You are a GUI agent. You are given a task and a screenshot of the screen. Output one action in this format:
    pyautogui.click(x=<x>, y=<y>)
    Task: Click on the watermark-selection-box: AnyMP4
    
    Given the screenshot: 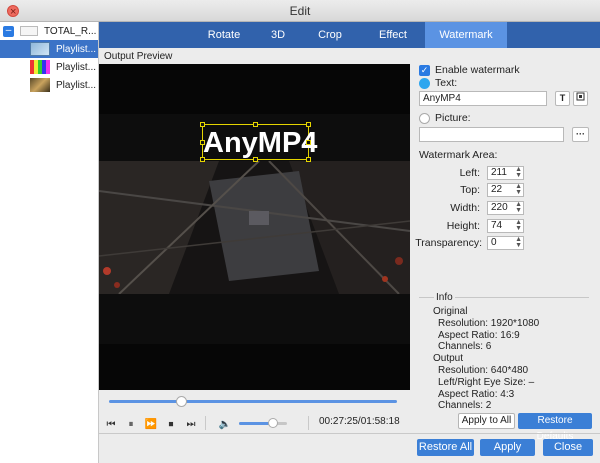 What is the action you would take?
    pyautogui.click(x=259, y=142)
    